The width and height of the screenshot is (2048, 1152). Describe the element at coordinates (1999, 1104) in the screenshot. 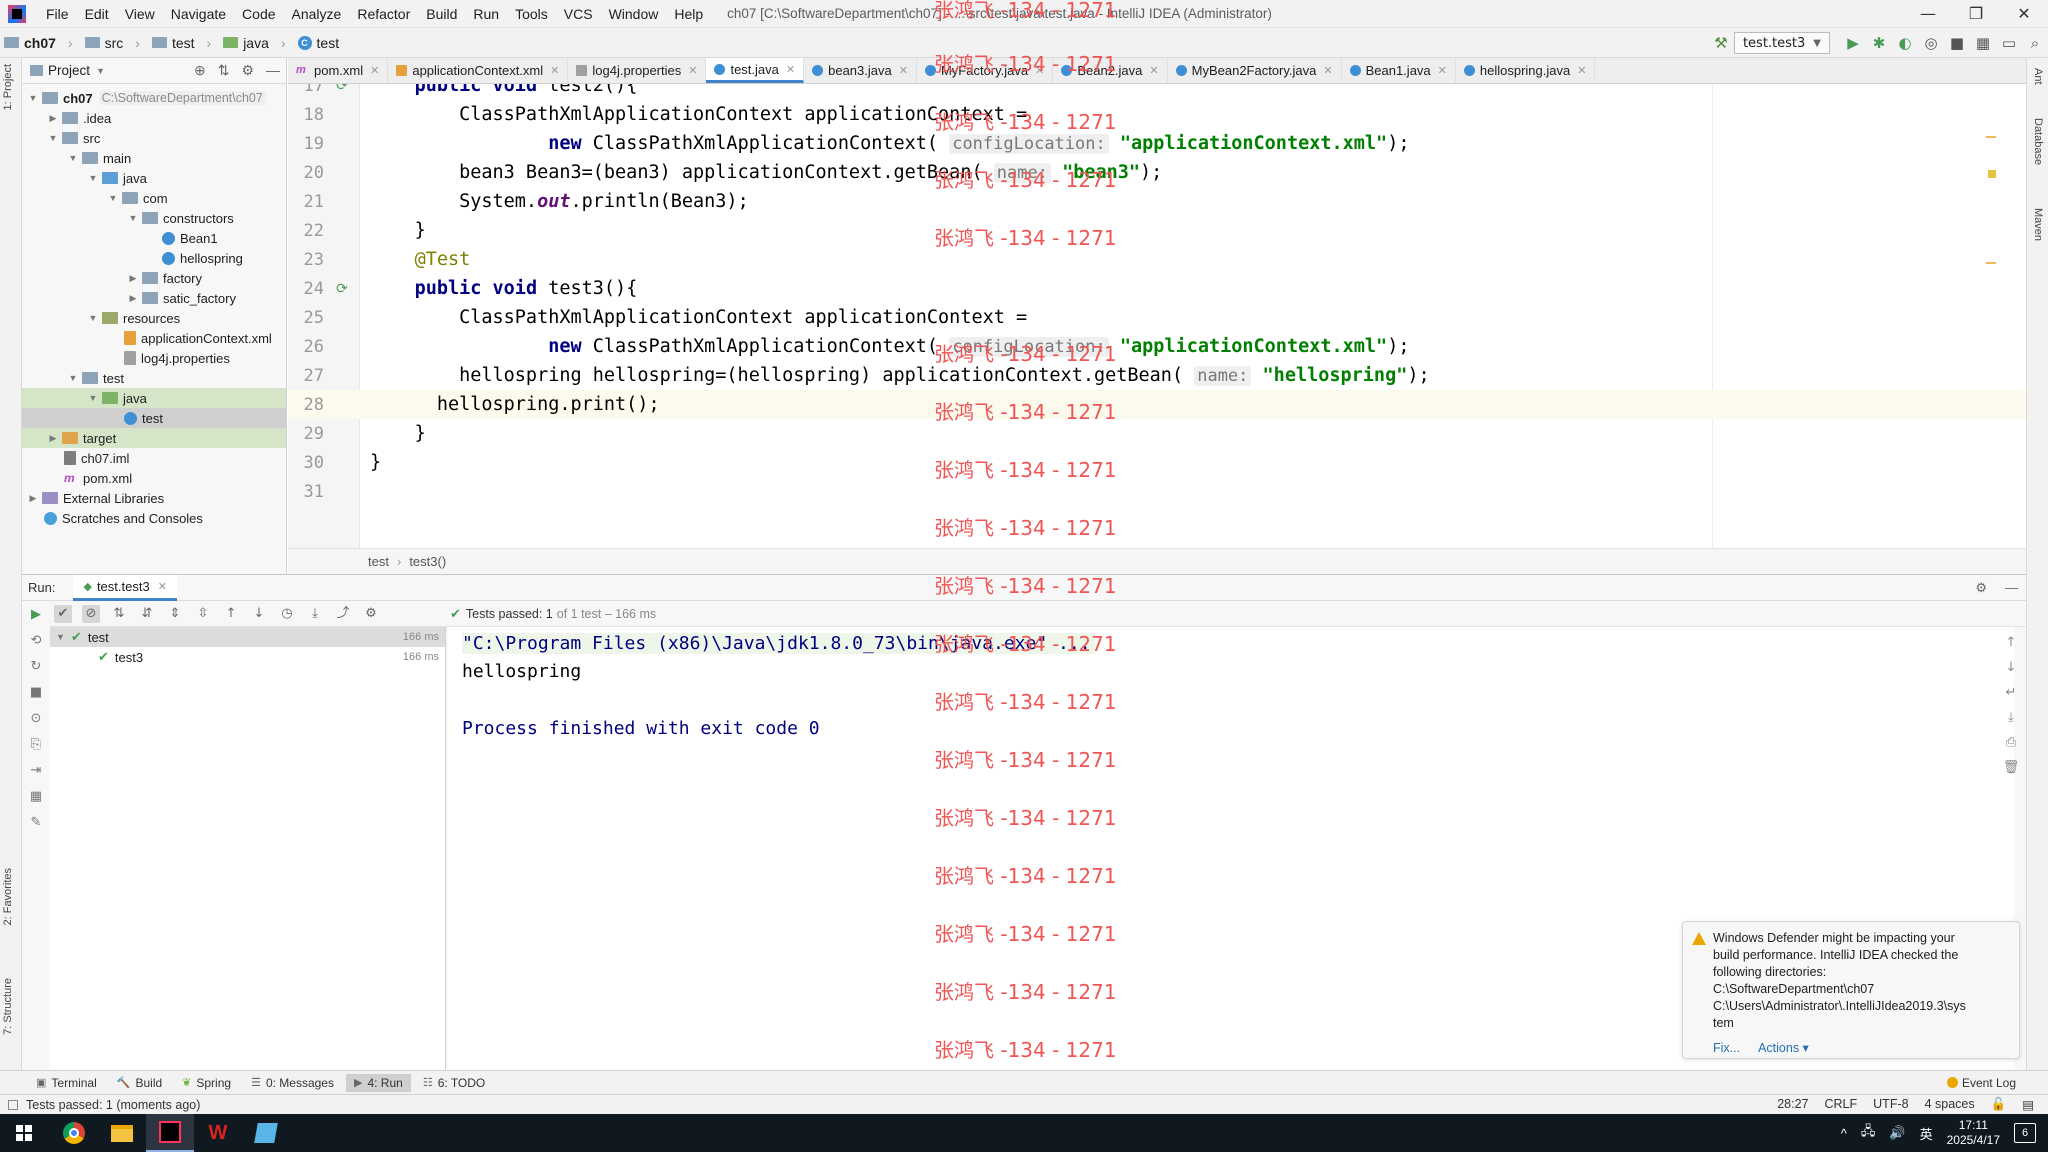

I see `lock-icon: 🔓` at that location.